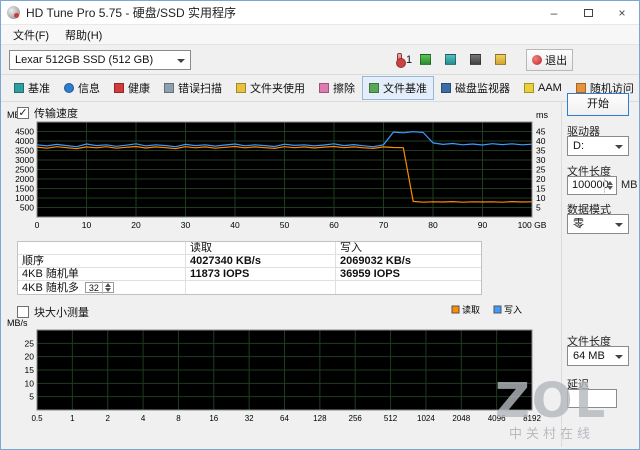 Image resolution: width=640 pixels, height=450 pixels. I want to click on svg-text: 5, so click(31, 397).